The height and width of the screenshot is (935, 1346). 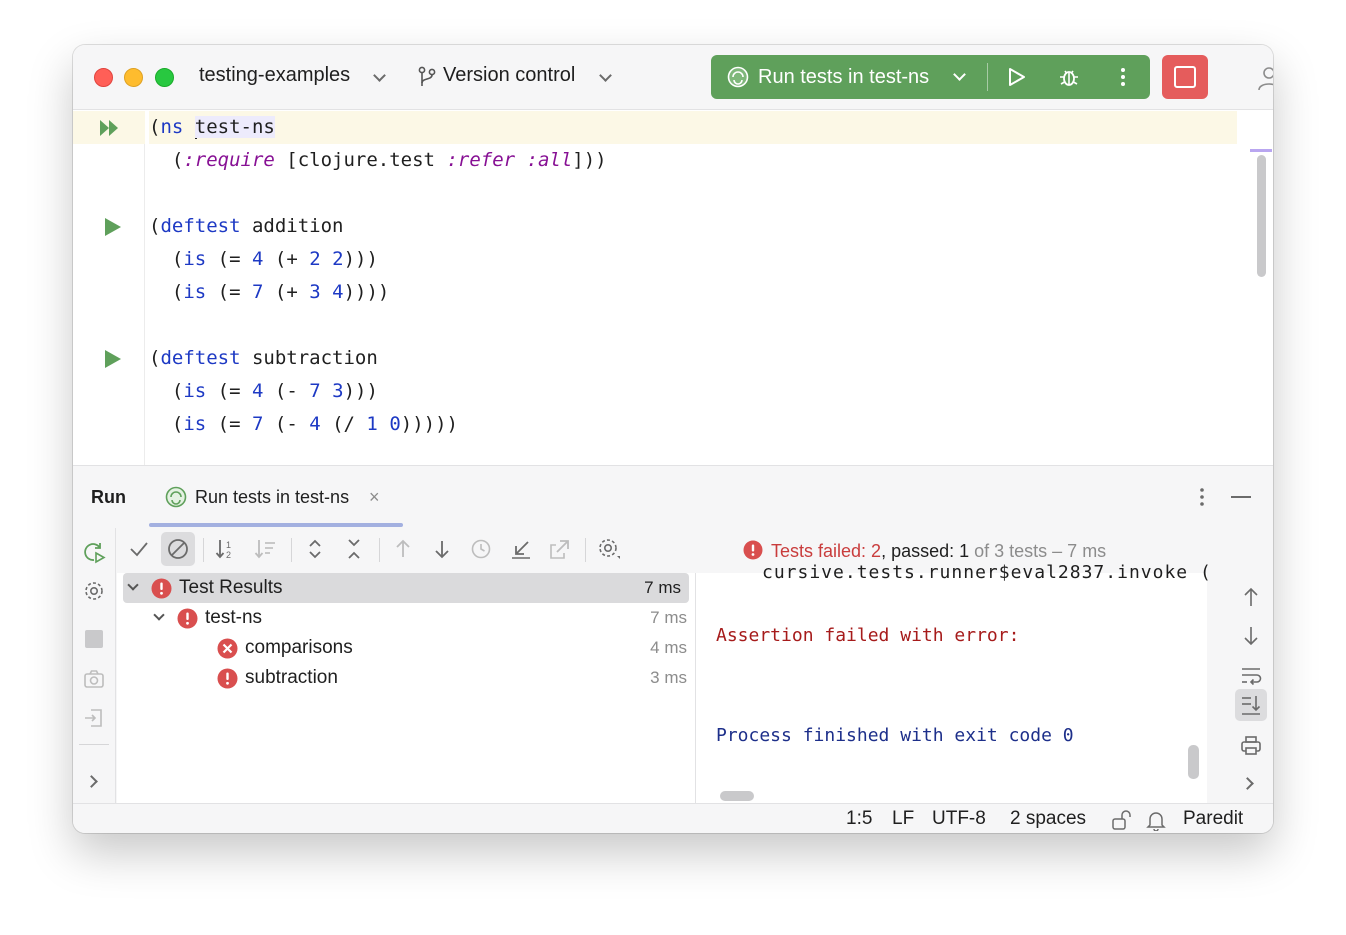 I want to click on code-token: 2, so click(x=338, y=259).